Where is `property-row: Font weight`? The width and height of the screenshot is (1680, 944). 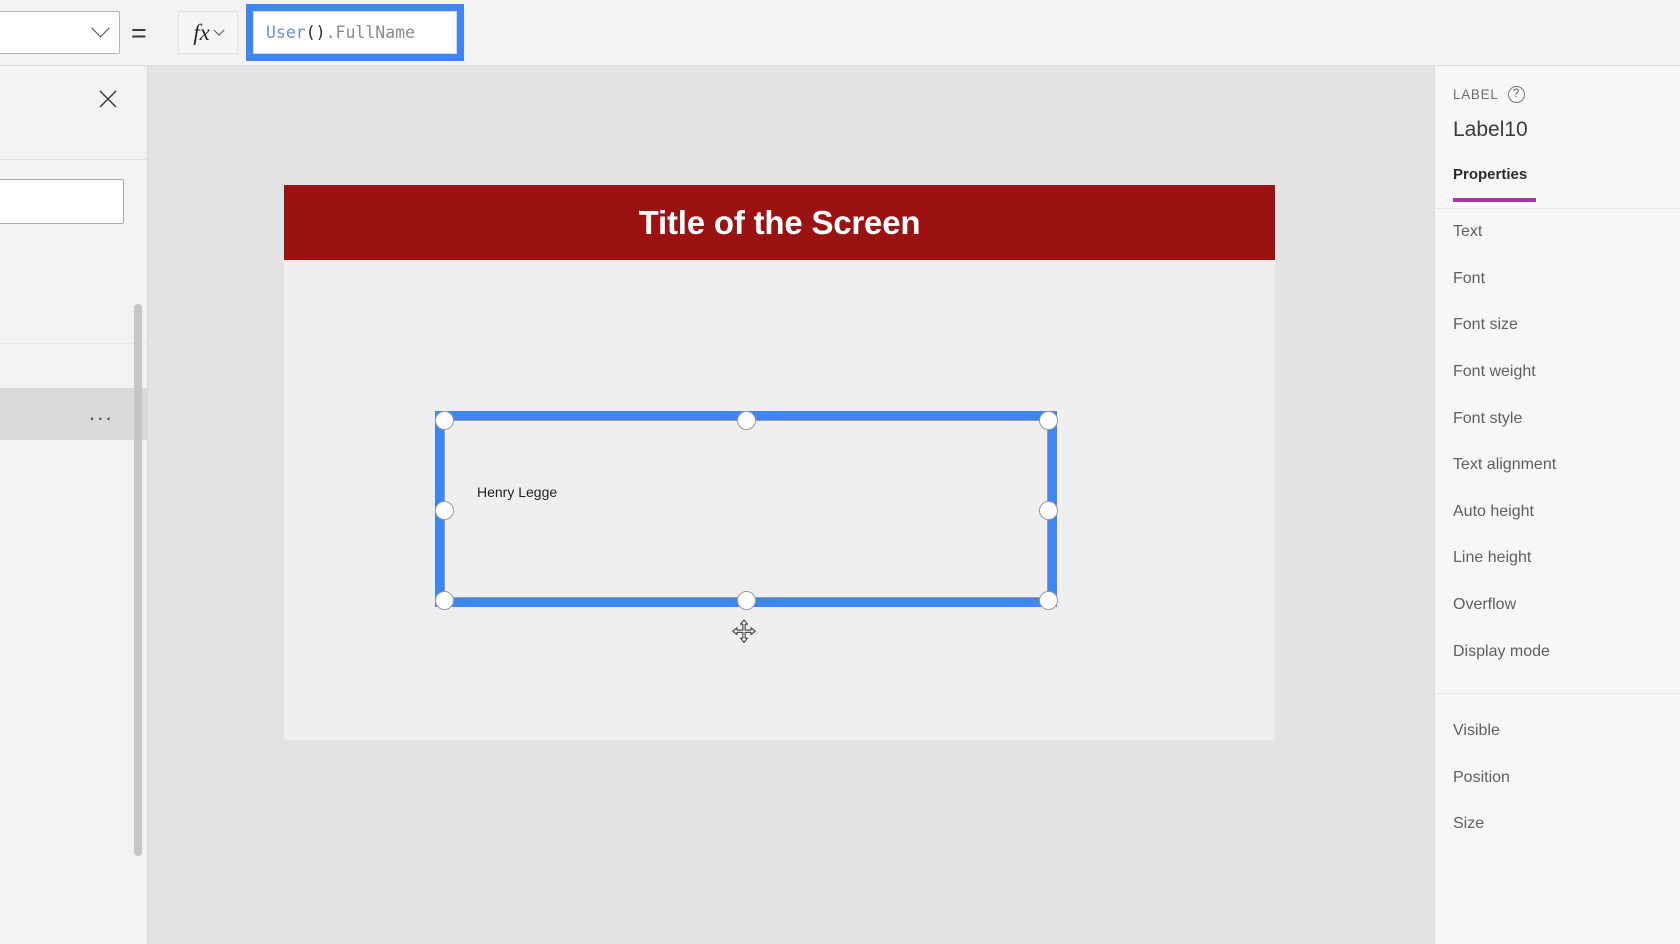
property-row: Font weight is located at coordinates (1557, 372).